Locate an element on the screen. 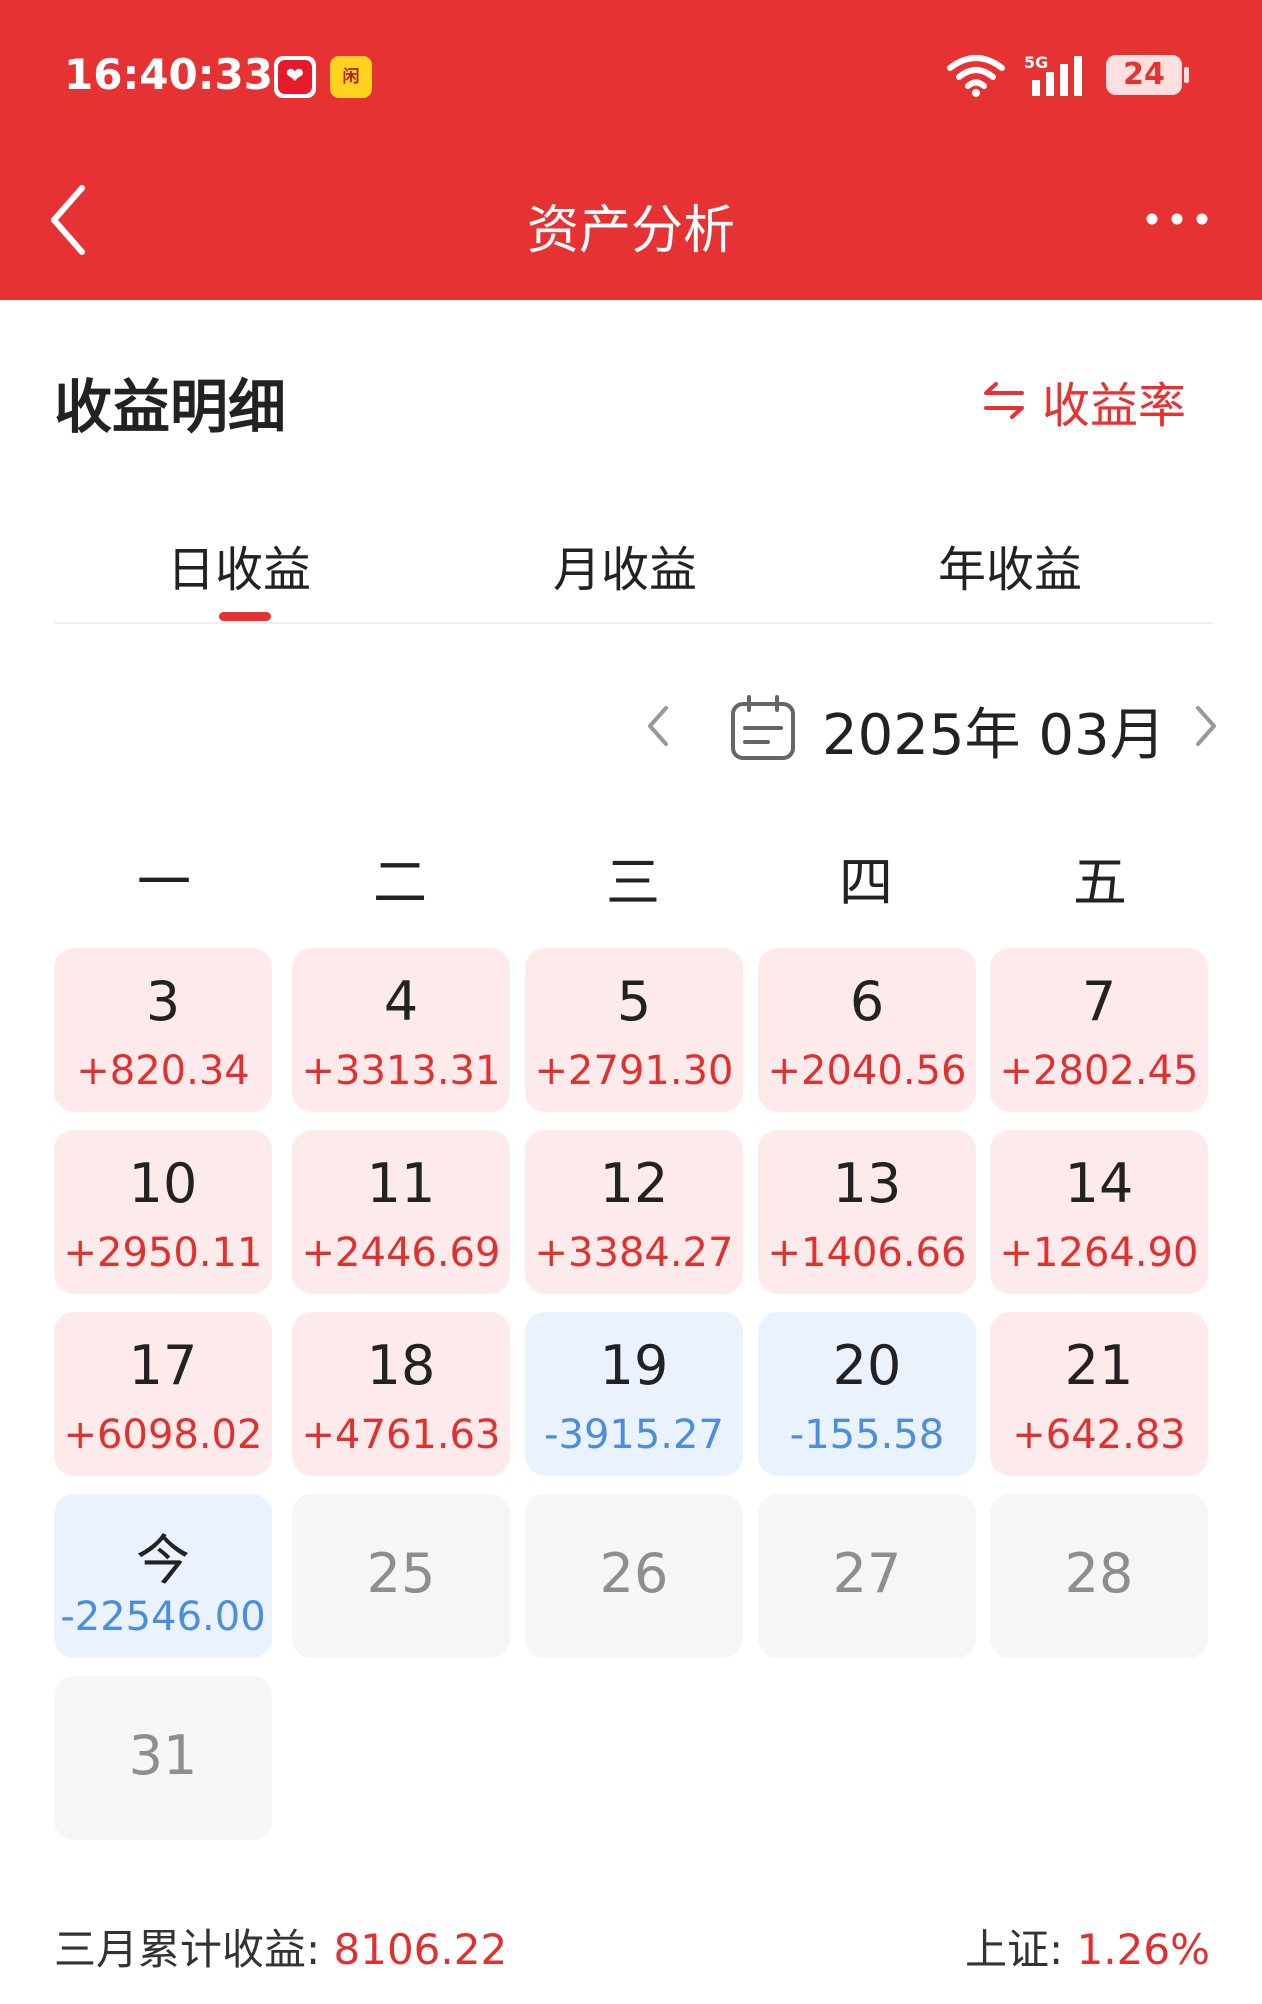  weekday-fri: 五 is located at coordinates (1100, 882).